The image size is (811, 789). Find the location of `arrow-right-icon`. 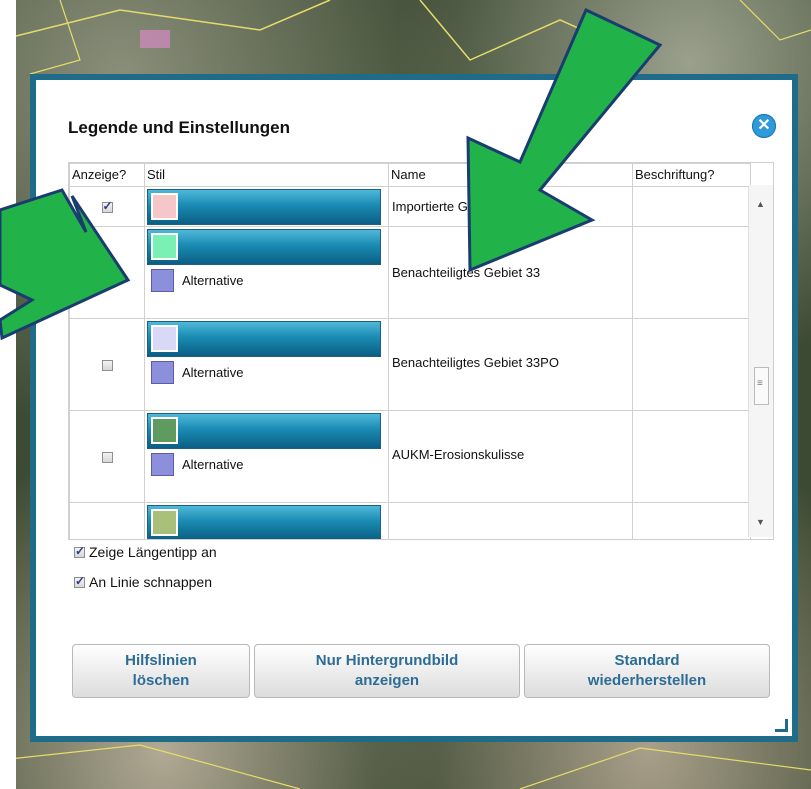

arrow-right-icon is located at coordinates (564, 140).